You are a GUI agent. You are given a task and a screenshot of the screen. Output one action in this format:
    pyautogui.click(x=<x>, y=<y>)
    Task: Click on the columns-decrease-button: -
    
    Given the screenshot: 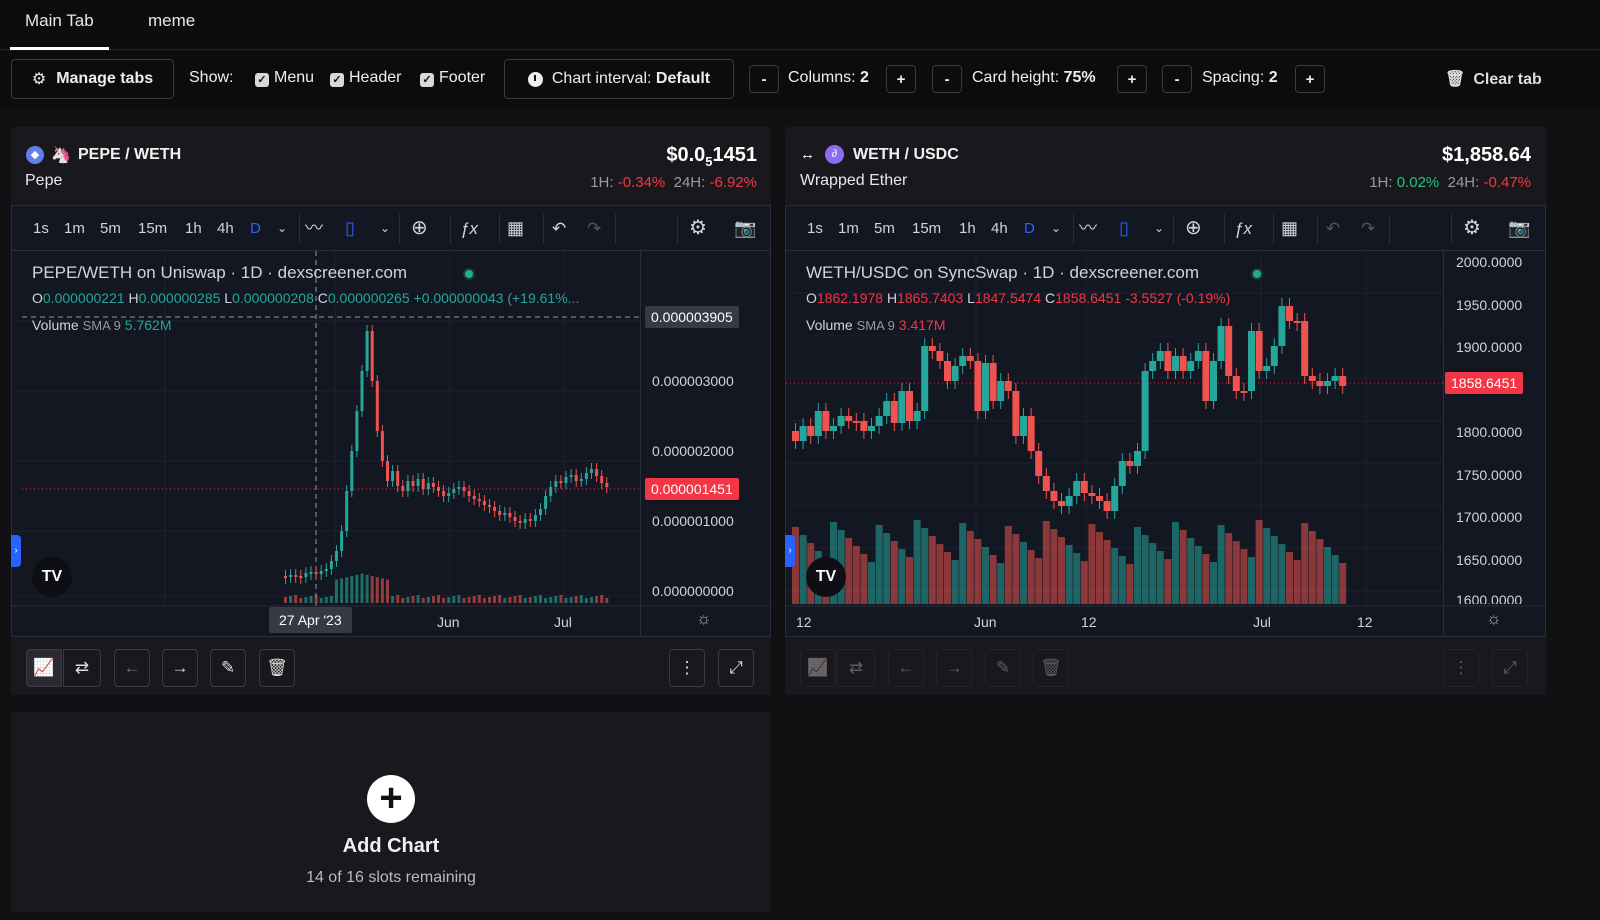 What is the action you would take?
    pyautogui.click(x=764, y=79)
    